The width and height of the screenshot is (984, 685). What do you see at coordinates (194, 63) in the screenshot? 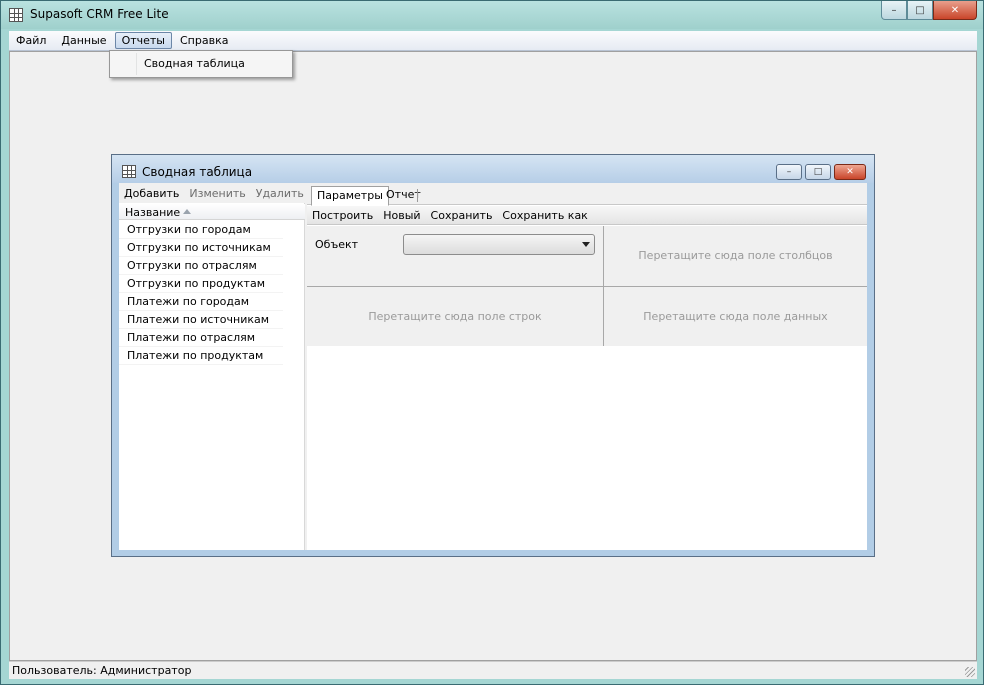
I see `menu-item-pivot-table: Сводная таблица` at bounding box center [194, 63].